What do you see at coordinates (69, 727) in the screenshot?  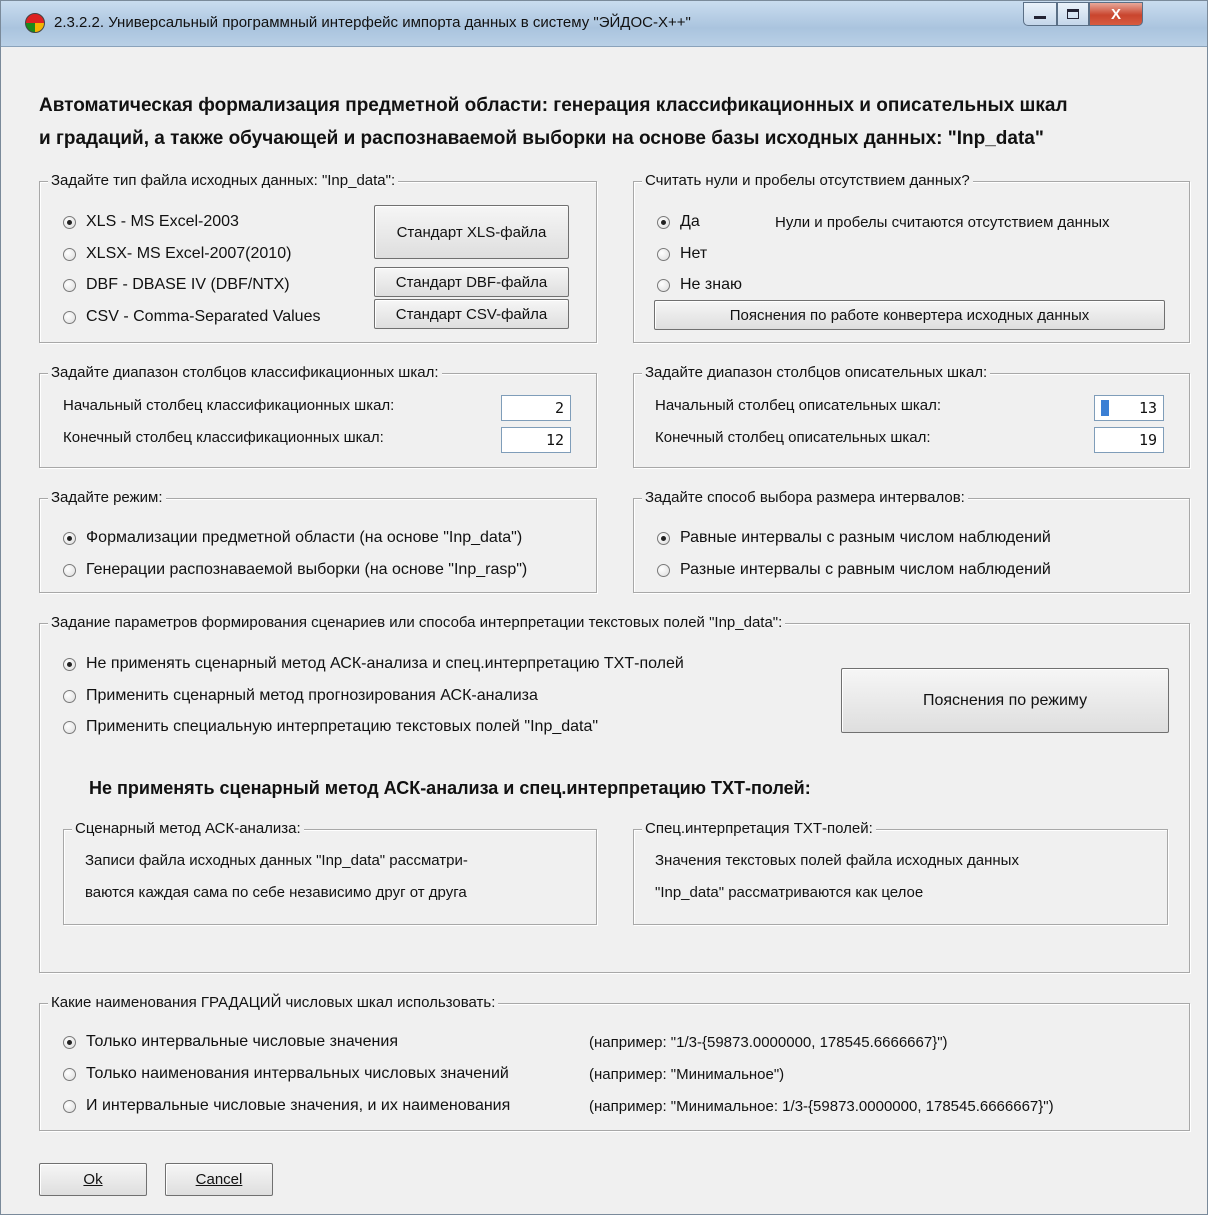 I see `radio-scenario-text-dot` at bounding box center [69, 727].